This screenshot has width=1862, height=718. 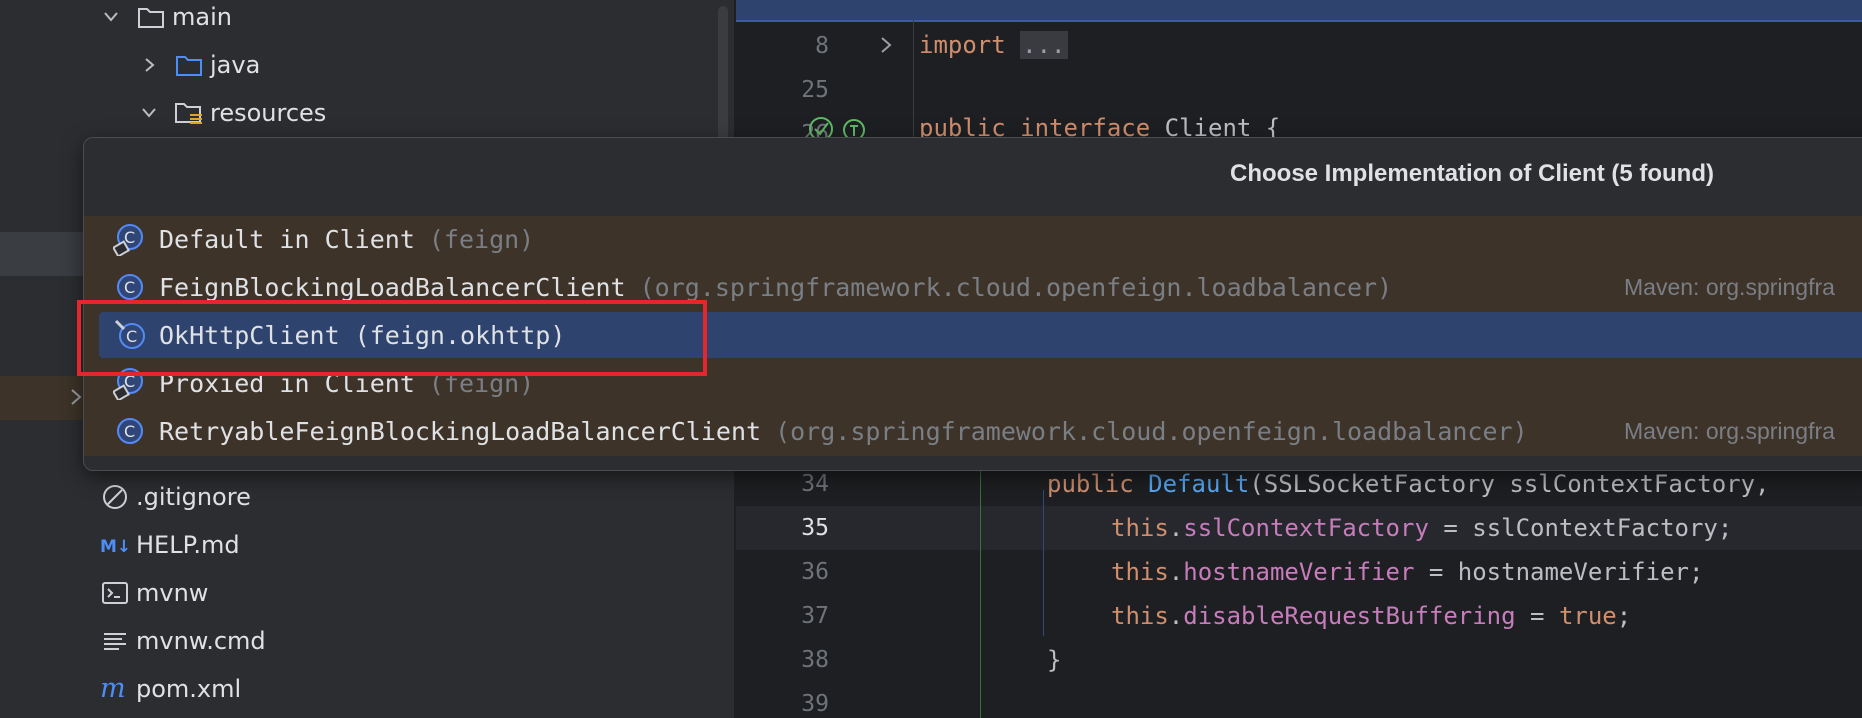 What do you see at coordinates (189, 689) in the screenshot?
I see `file-label: pom.xml` at bounding box center [189, 689].